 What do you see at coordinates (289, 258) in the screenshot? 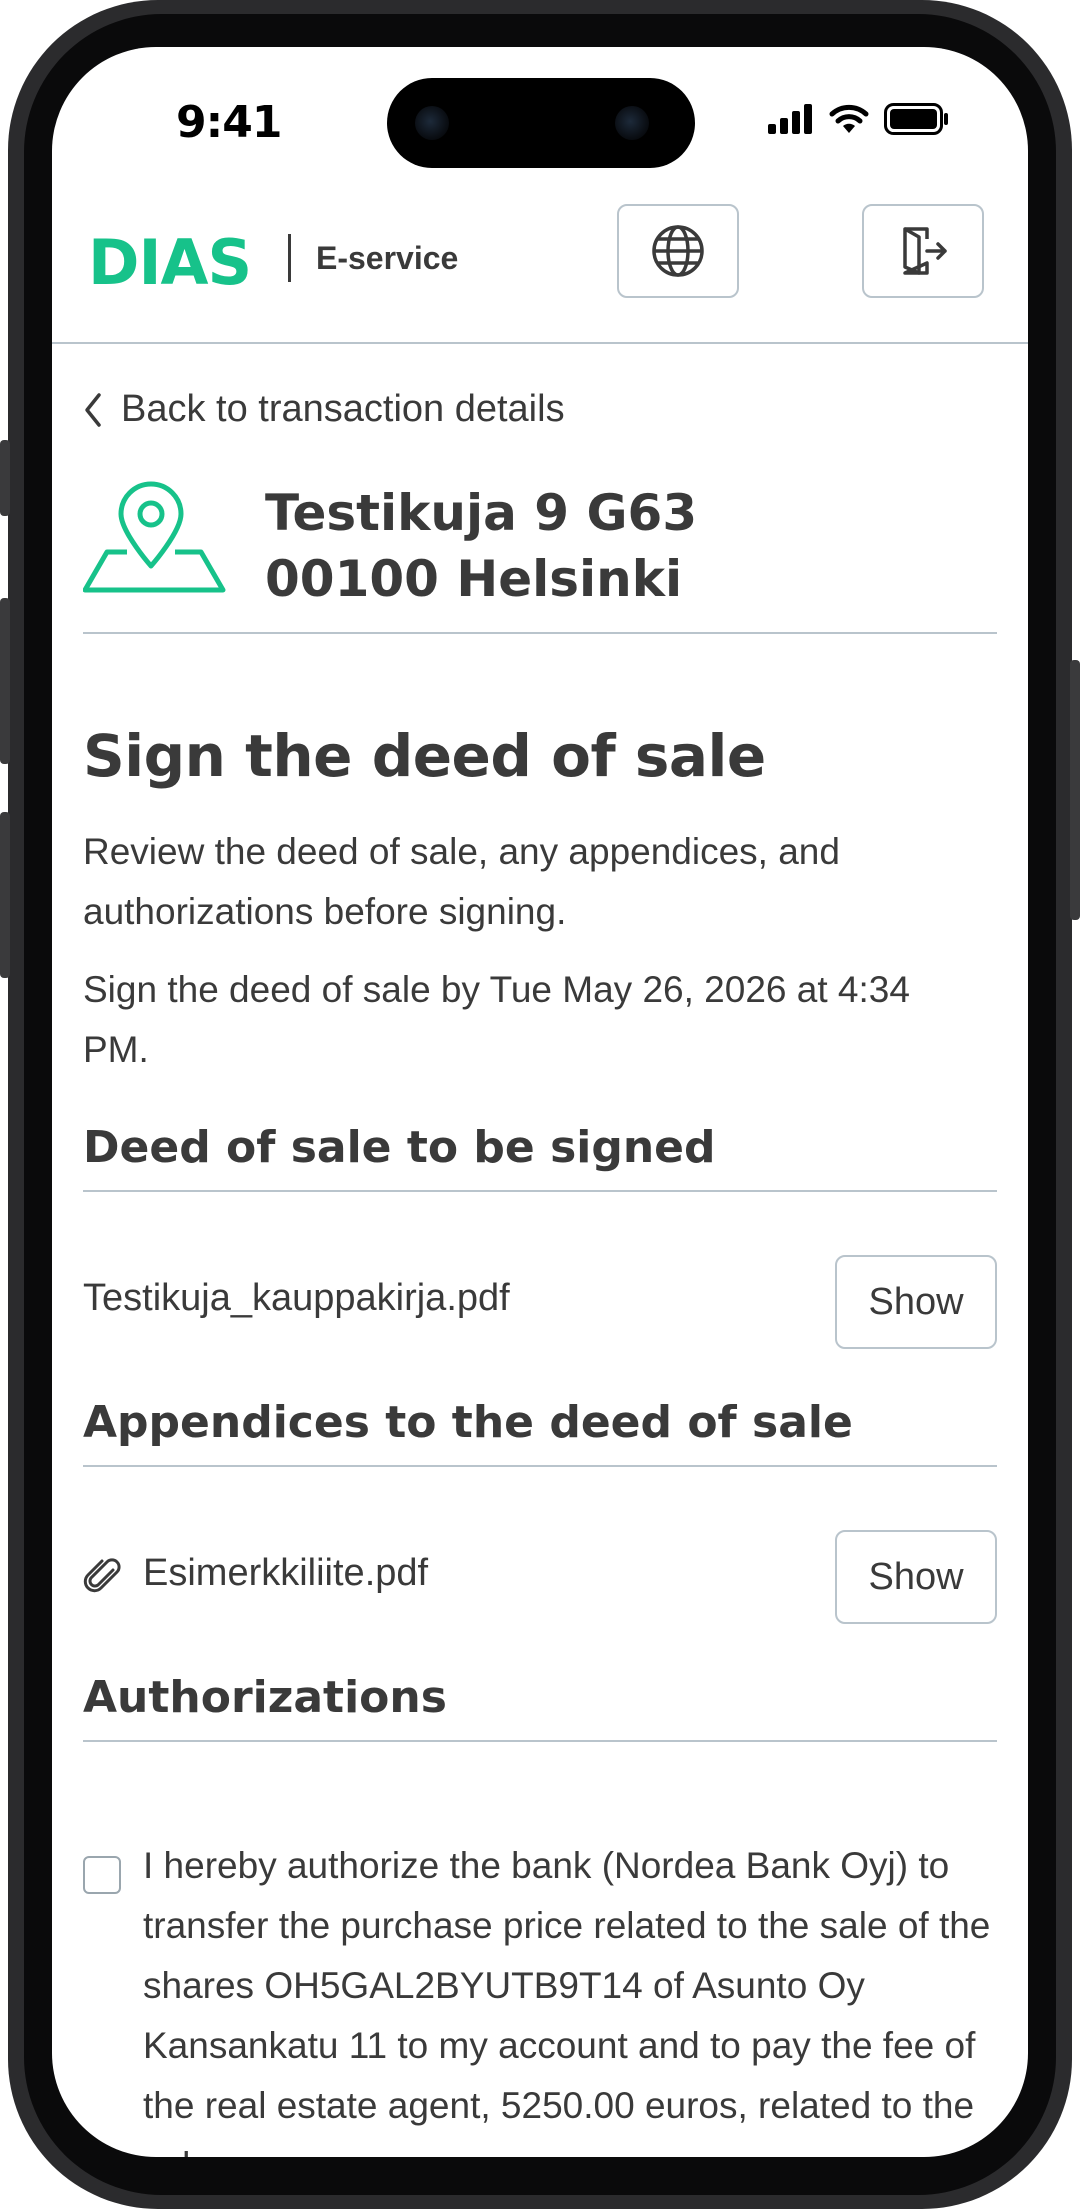
I see `logo-divider` at bounding box center [289, 258].